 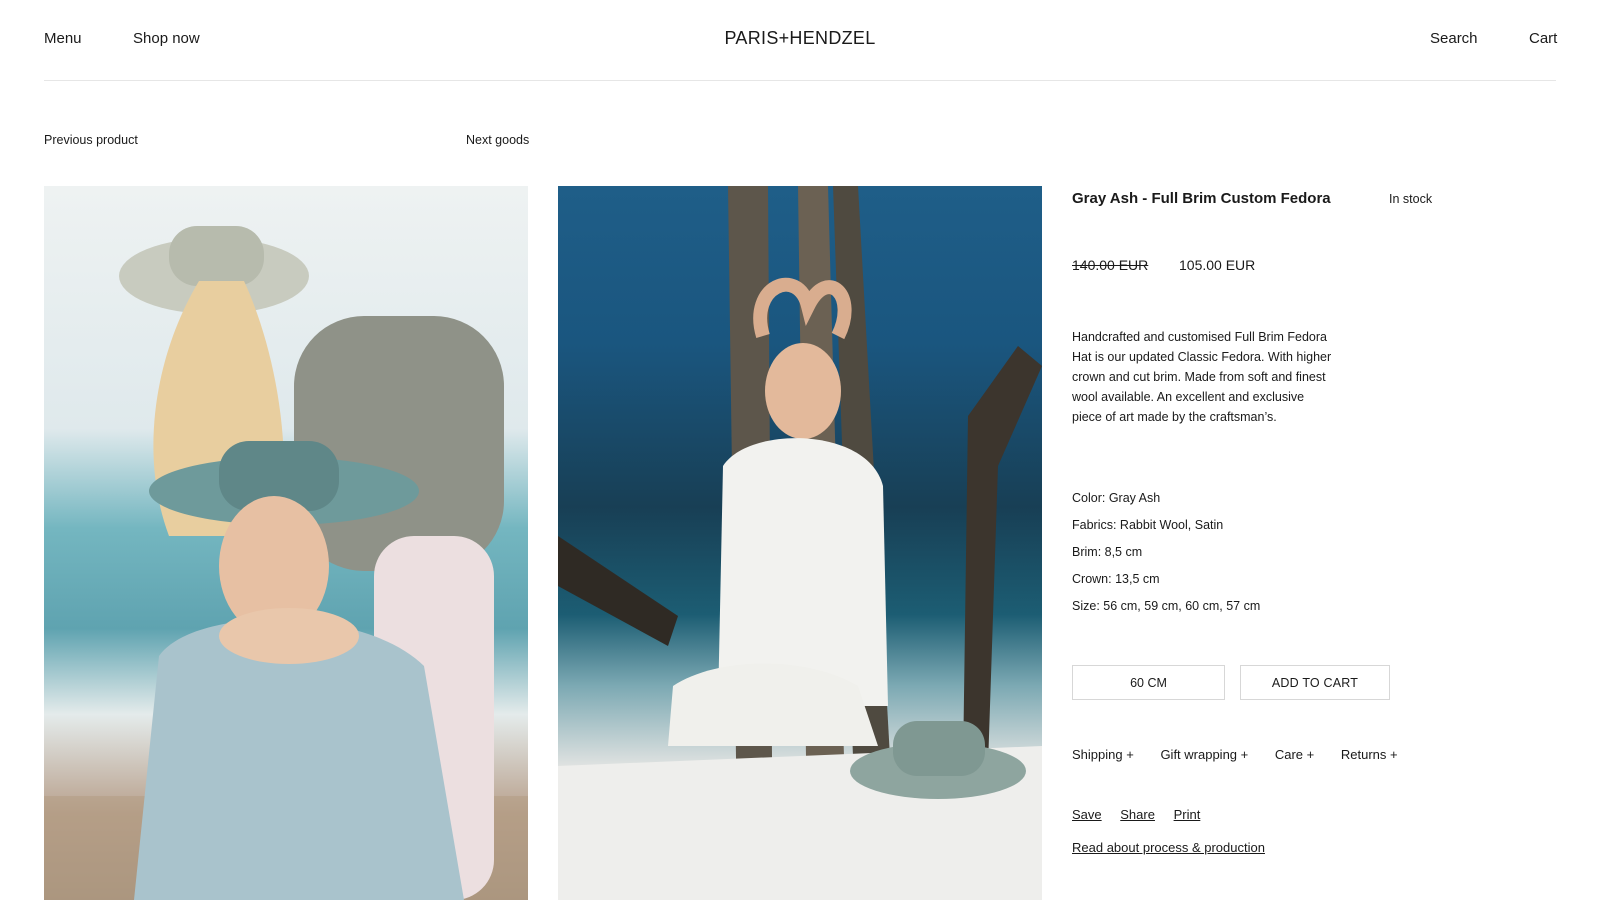 I want to click on spec-brim: Brim: 8,5 cm, so click(x=1107, y=552).